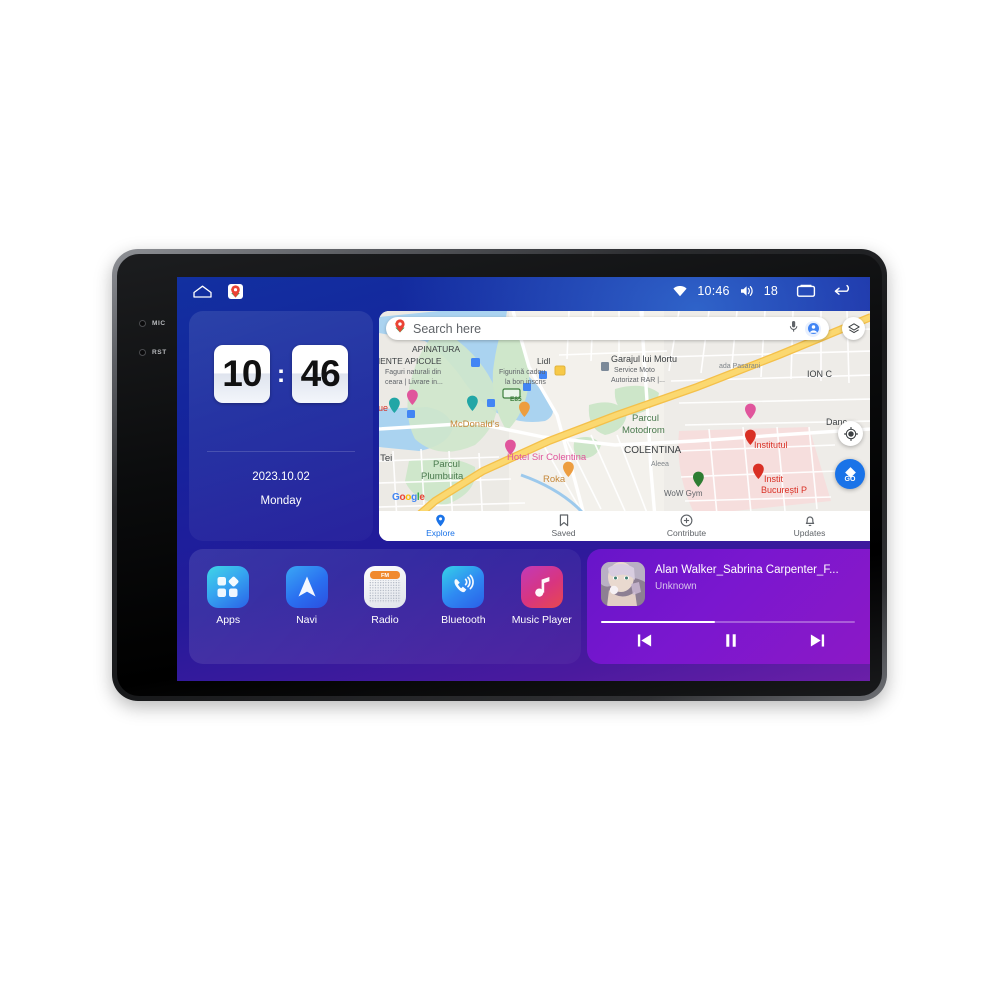 This screenshot has width=1000, height=1000. Describe the element at coordinates (159, 323) in the screenshot. I see `mic-button-label: MIC` at that location.